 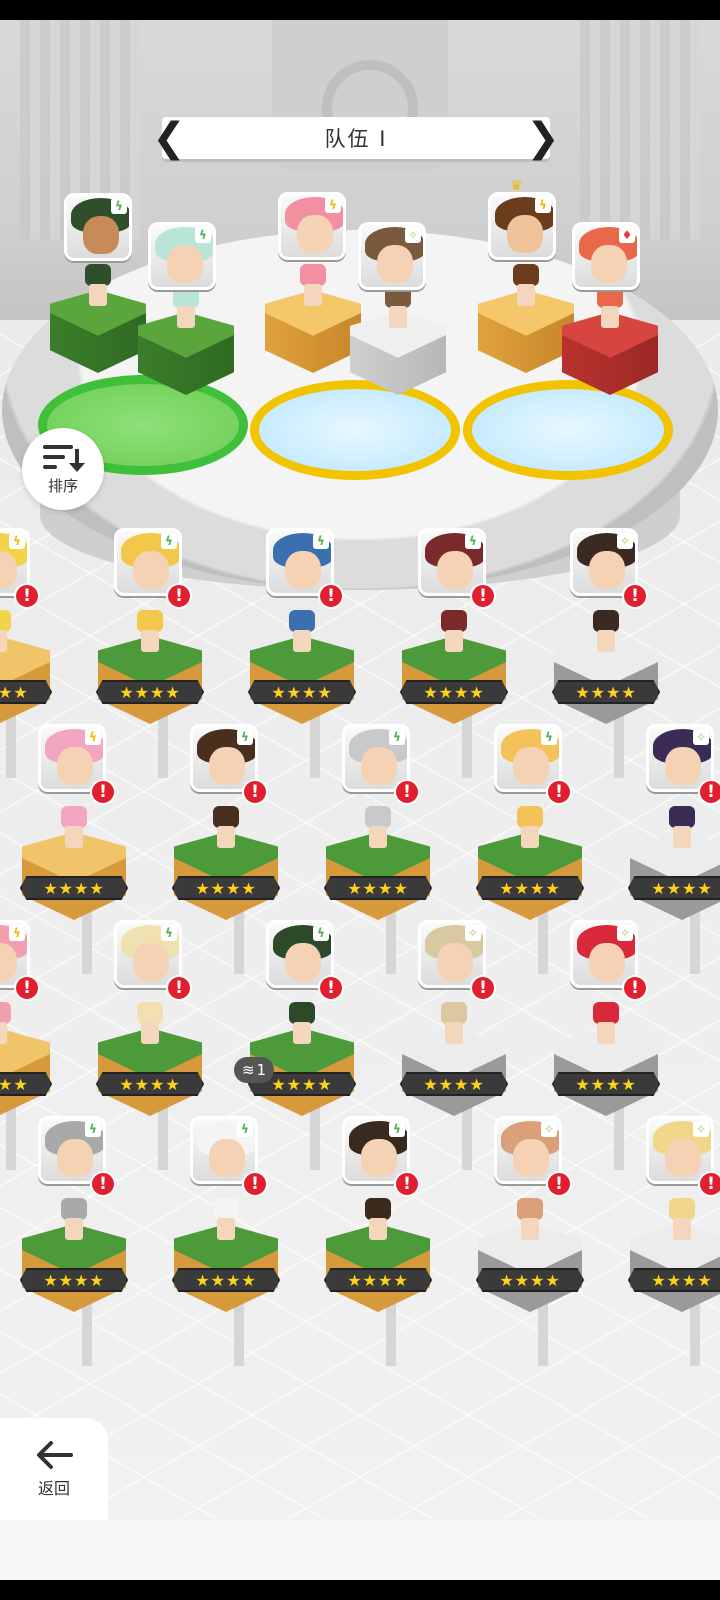 What do you see at coordinates (356, 139) in the screenshot?
I see `team-title: 队伍 I` at bounding box center [356, 139].